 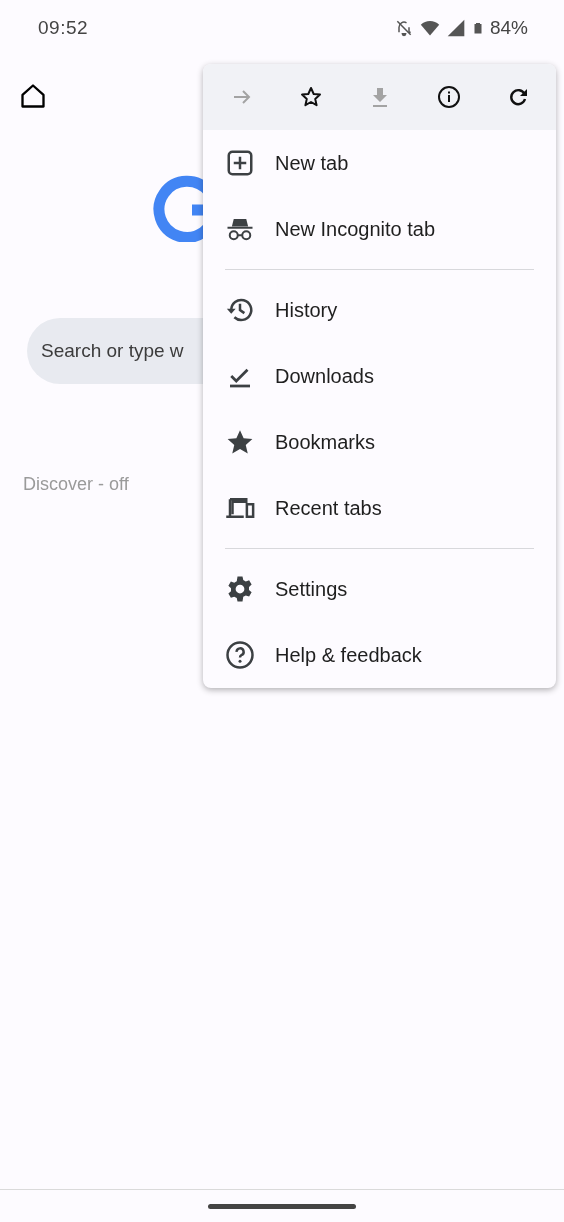 I want to click on wifi-icon, so click(x=429, y=28).